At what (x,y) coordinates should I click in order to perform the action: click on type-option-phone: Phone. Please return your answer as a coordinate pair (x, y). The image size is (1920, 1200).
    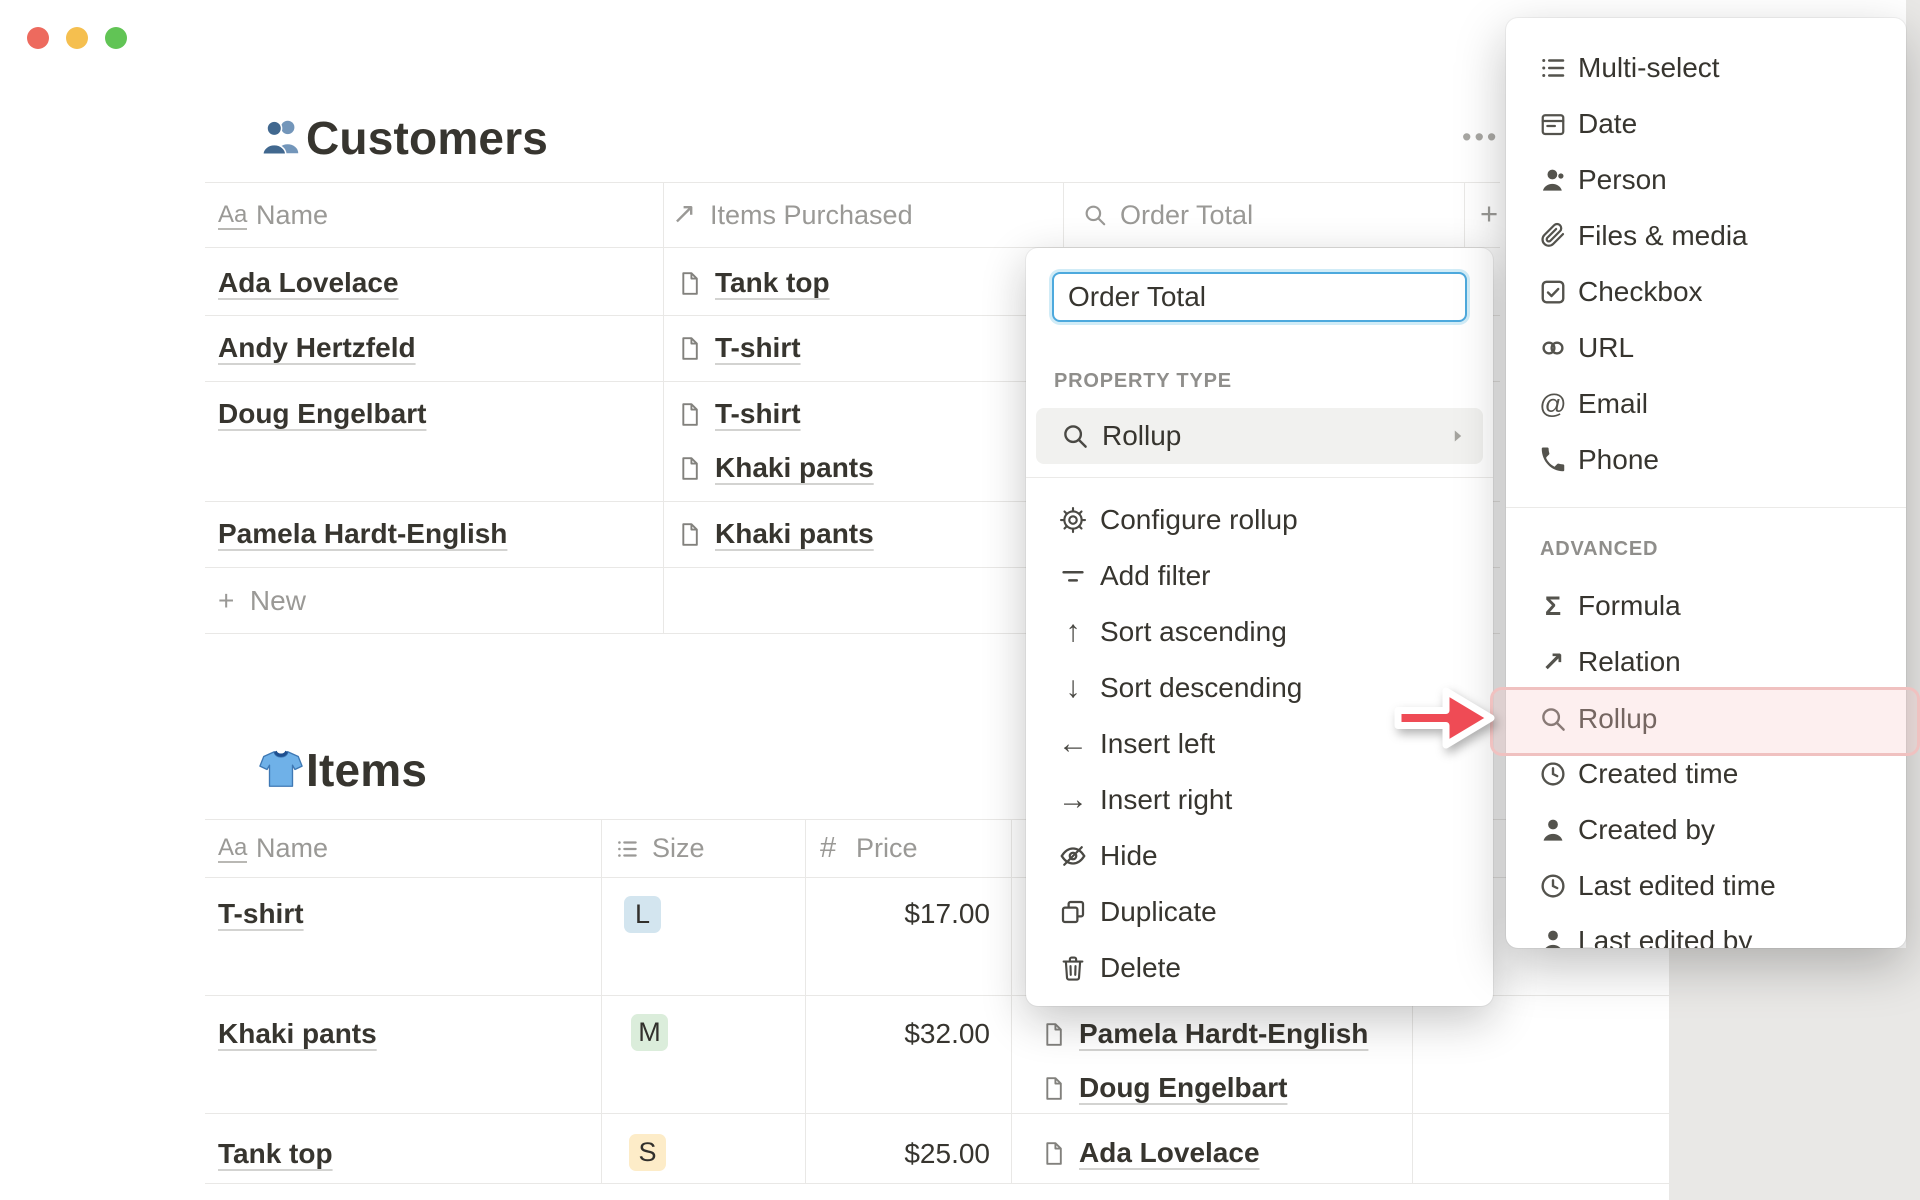
    Looking at the image, I should click on (1706, 460).